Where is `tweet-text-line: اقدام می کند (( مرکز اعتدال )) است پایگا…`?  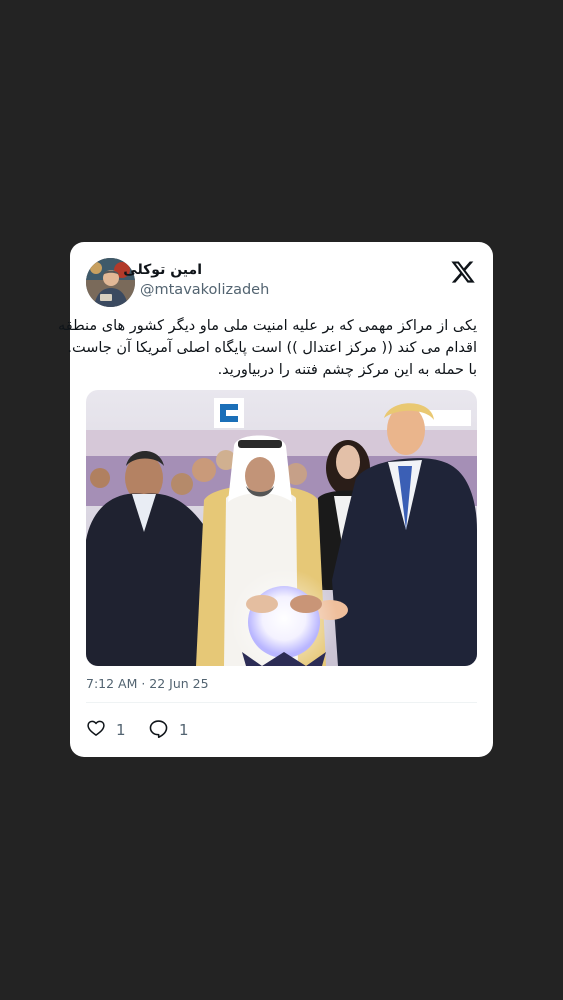
tweet-text-line: اقدام می کند (( مرکز اعتدال )) است پایگا… is located at coordinates (272, 348).